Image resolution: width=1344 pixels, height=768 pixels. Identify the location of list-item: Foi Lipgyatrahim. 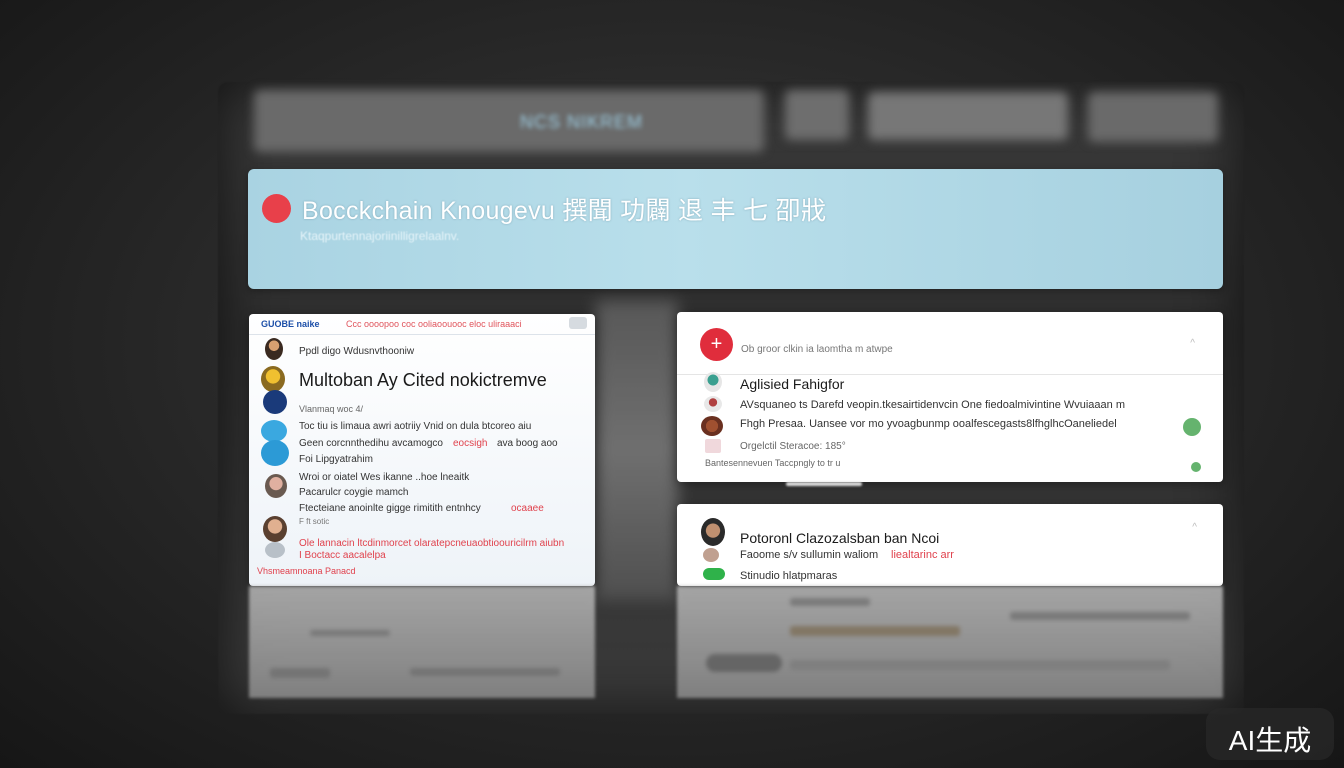
(336, 459).